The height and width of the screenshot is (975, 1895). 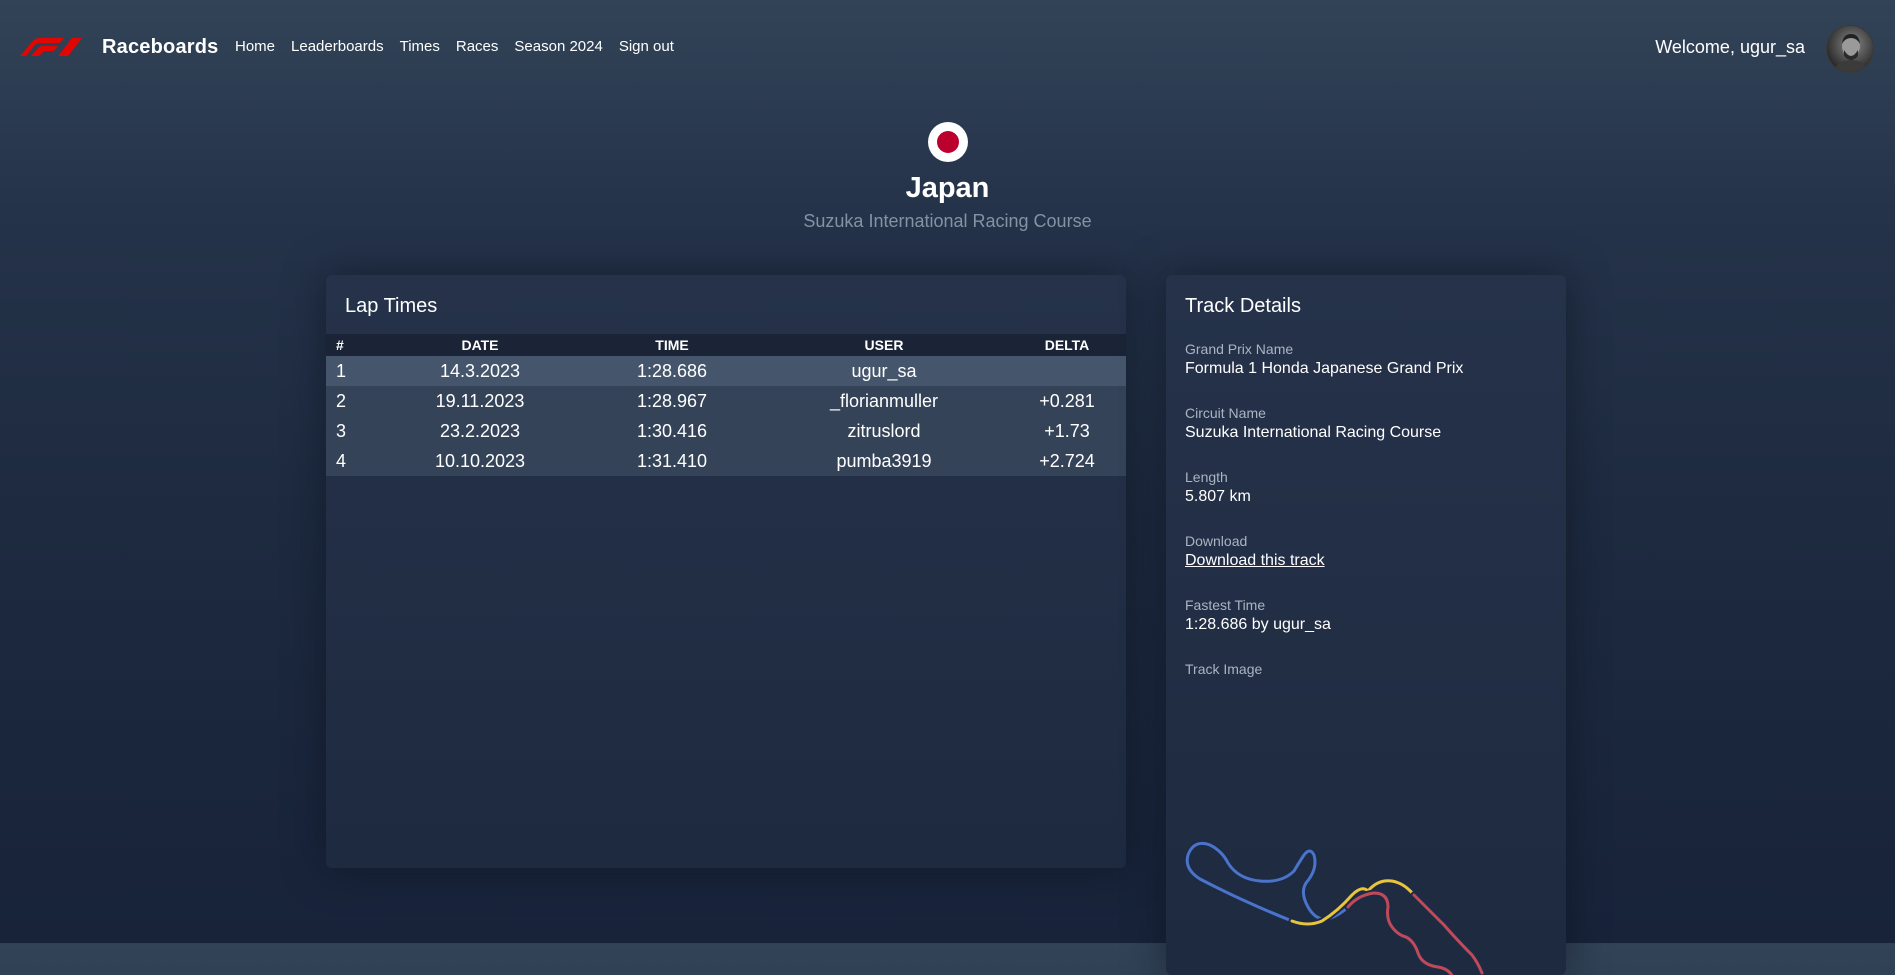 What do you see at coordinates (480, 461) in the screenshot?
I see `cell-date: 10.10.2023` at bounding box center [480, 461].